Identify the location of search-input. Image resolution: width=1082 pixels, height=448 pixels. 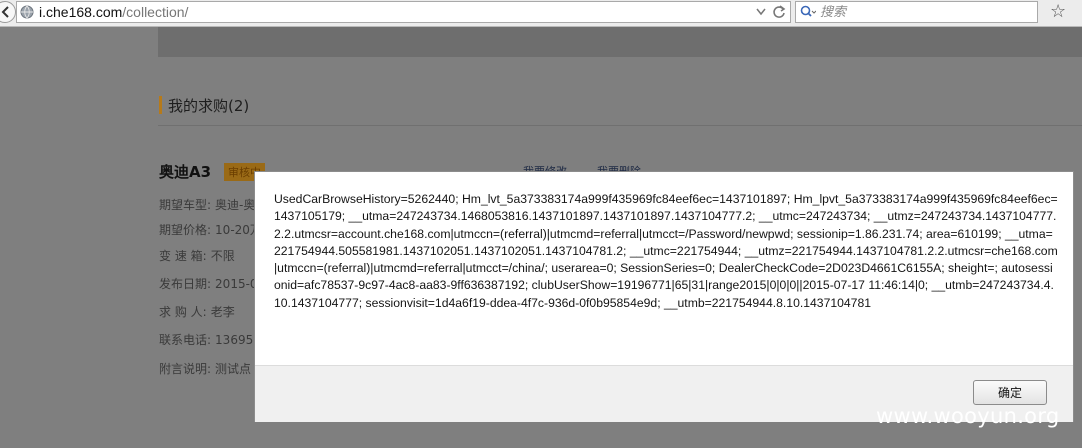
(920, 12).